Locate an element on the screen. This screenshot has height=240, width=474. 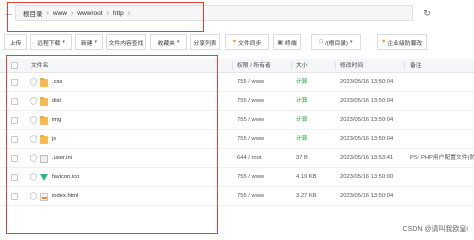
file-size: 4.19 KB is located at coordinates (306, 177).